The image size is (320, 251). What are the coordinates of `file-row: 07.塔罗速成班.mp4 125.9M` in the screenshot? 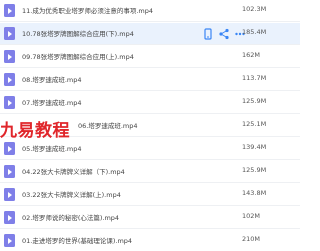 It's located at (150, 103).